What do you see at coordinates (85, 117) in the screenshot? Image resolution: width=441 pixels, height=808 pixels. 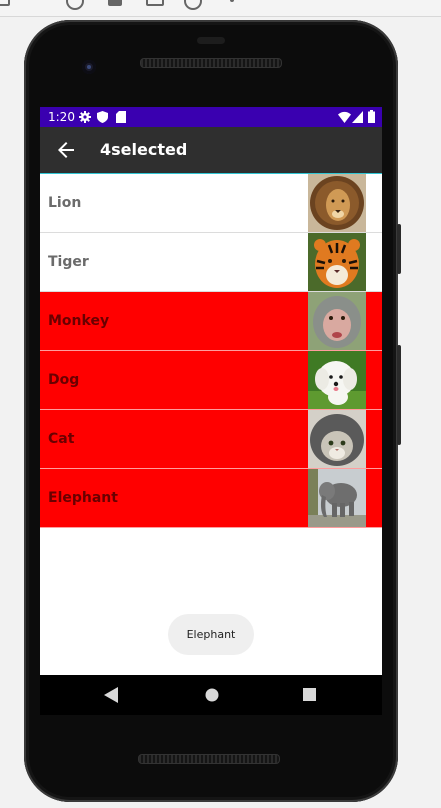 I see `gear-icon` at bounding box center [85, 117].